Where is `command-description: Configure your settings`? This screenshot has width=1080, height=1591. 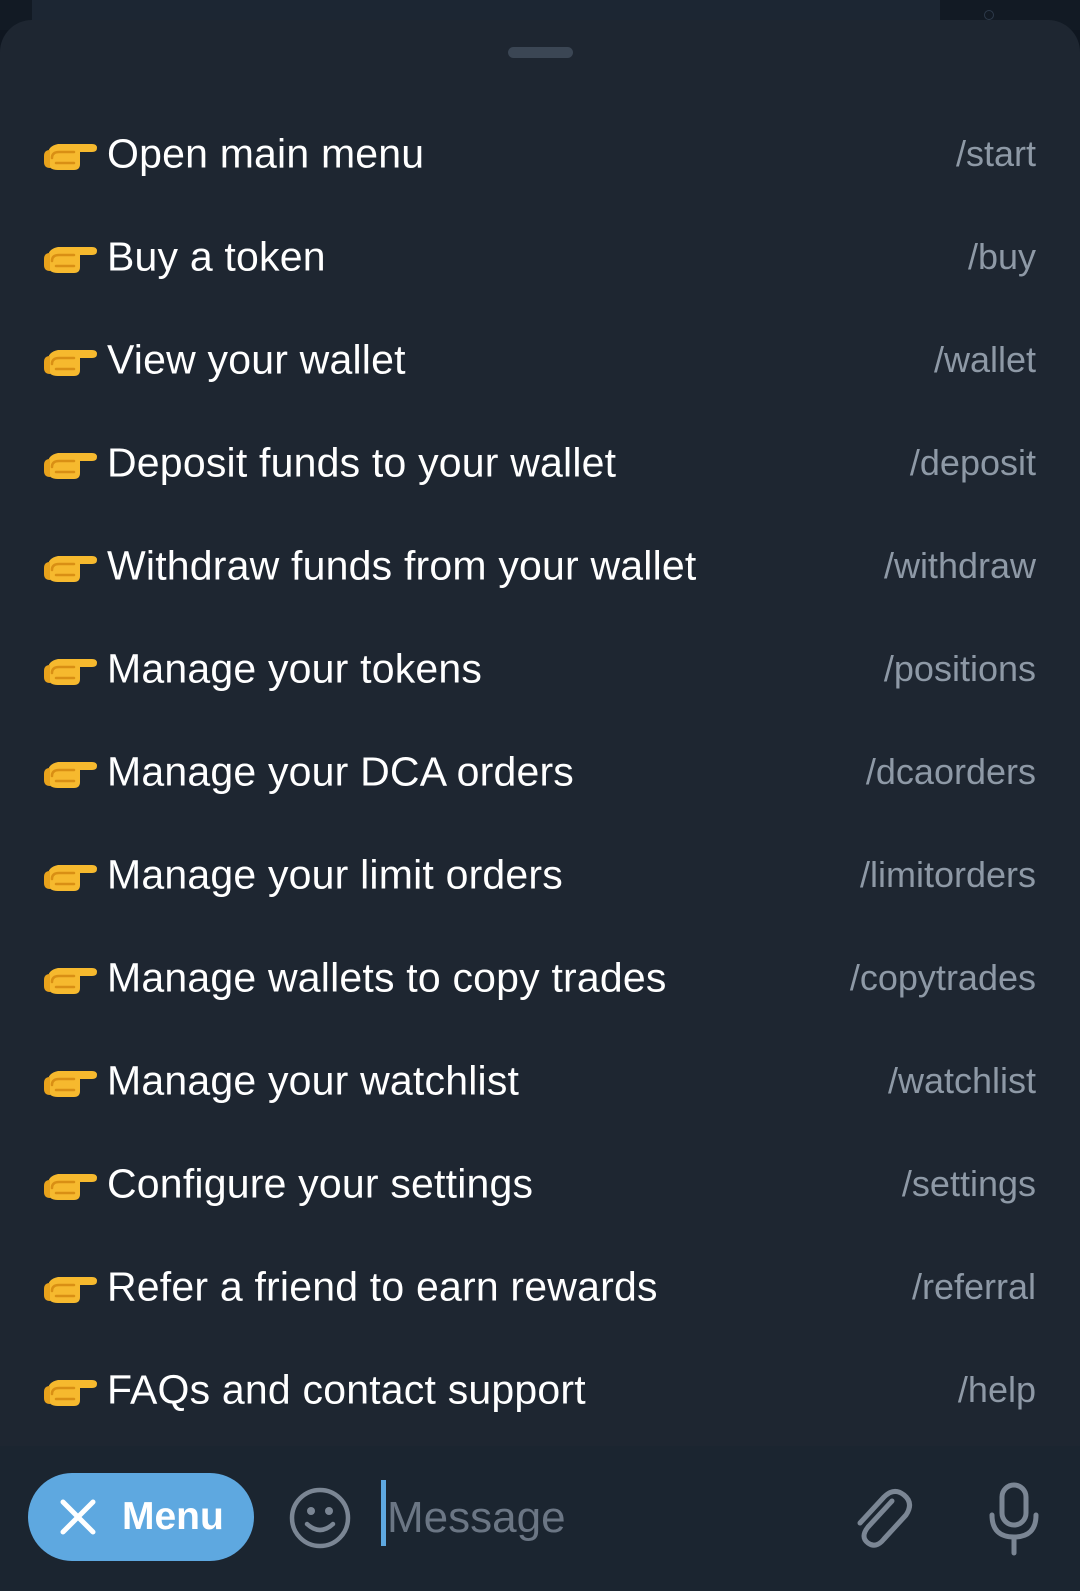 command-description: Configure your settings is located at coordinates (320, 1183).